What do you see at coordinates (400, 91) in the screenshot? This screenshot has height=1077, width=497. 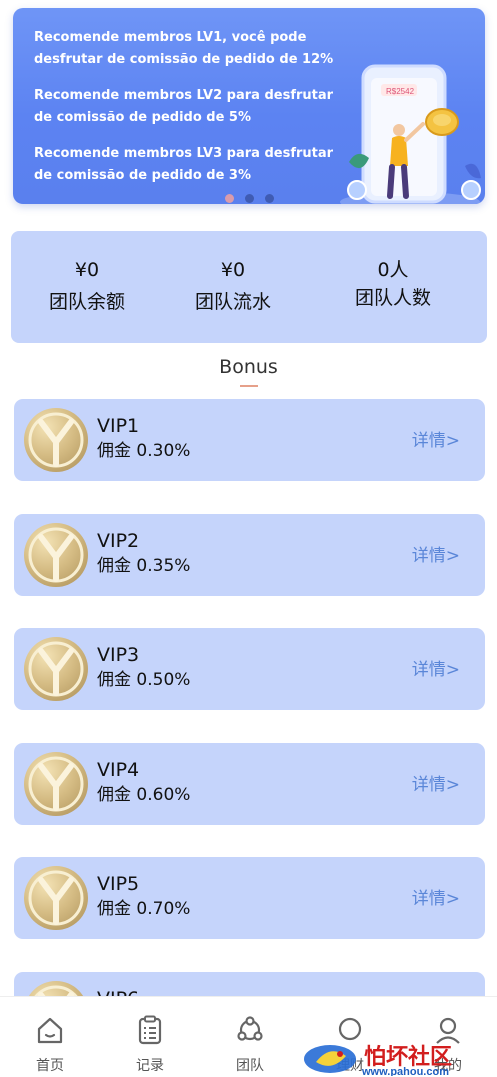 I see `phone-amount: R$2542` at bounding box center [400, 91].